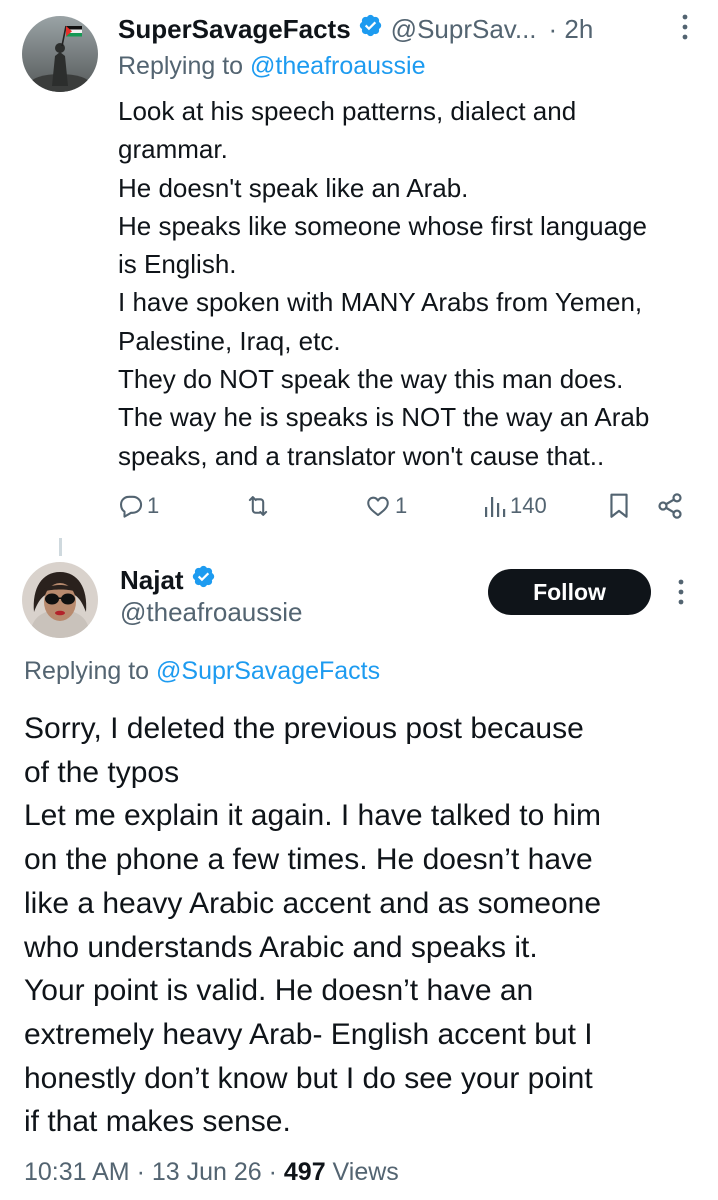  Describe the element at coordinates (177, 264) in the screenshot. I see `body-line: is English.` at that location.